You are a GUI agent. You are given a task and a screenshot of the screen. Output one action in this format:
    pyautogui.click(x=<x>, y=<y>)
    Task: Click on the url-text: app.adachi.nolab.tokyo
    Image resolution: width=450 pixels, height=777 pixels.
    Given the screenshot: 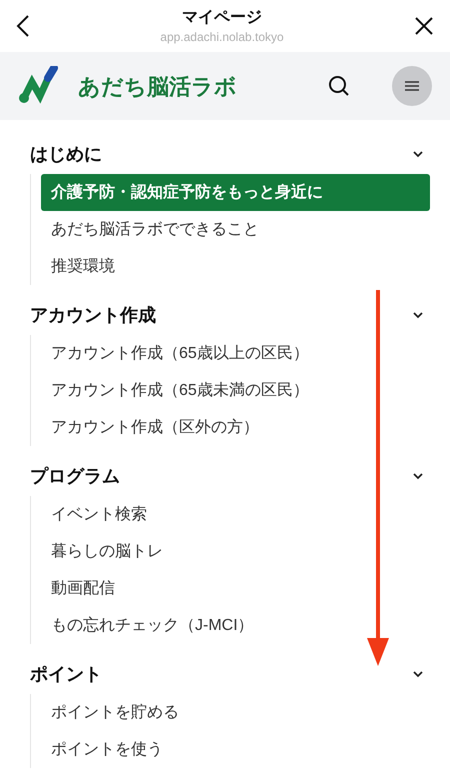 What is the action you would take?
    pyautogui.click(x=222, y=37)
    